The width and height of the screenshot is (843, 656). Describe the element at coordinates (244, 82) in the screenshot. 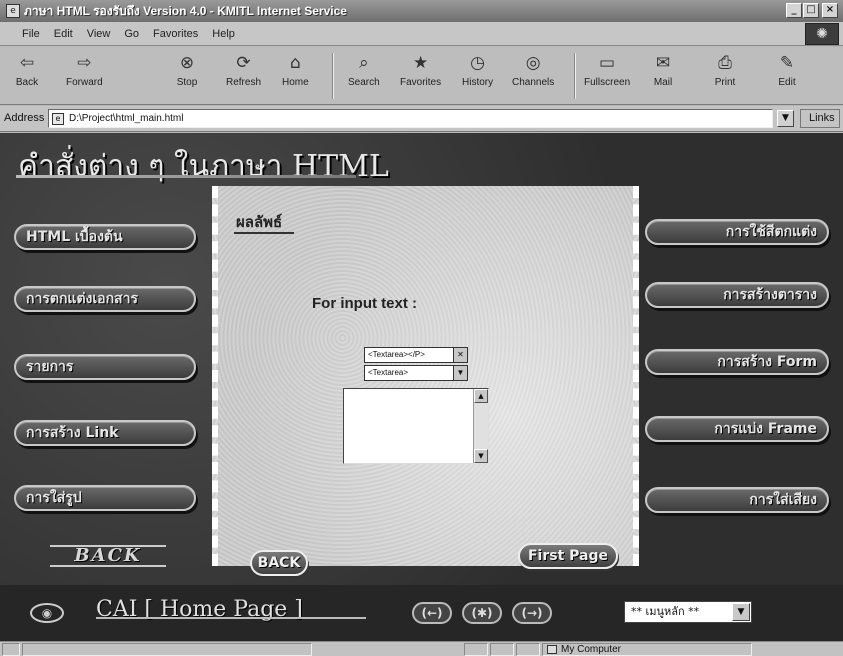

I see `refresh-label: Refresh` at that location.